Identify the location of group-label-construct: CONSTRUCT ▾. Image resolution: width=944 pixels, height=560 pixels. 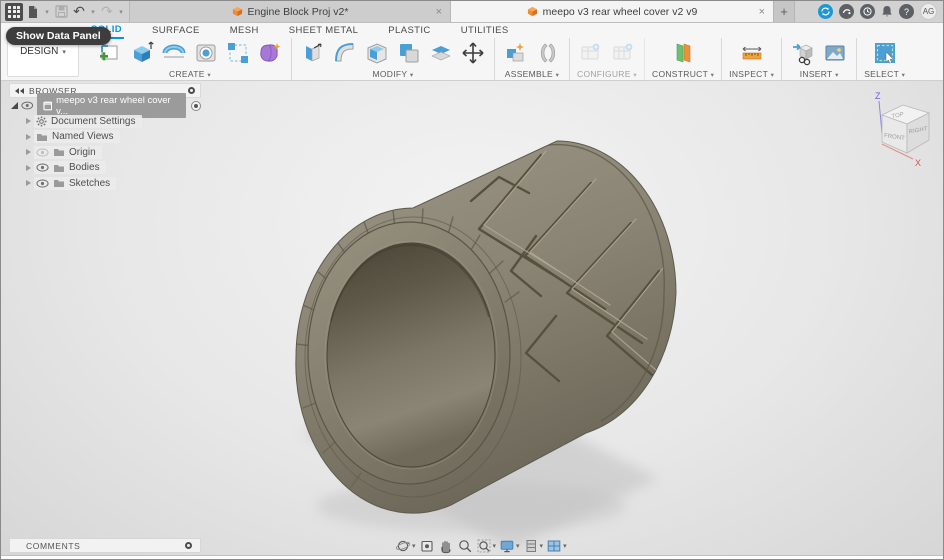
(683, 74).